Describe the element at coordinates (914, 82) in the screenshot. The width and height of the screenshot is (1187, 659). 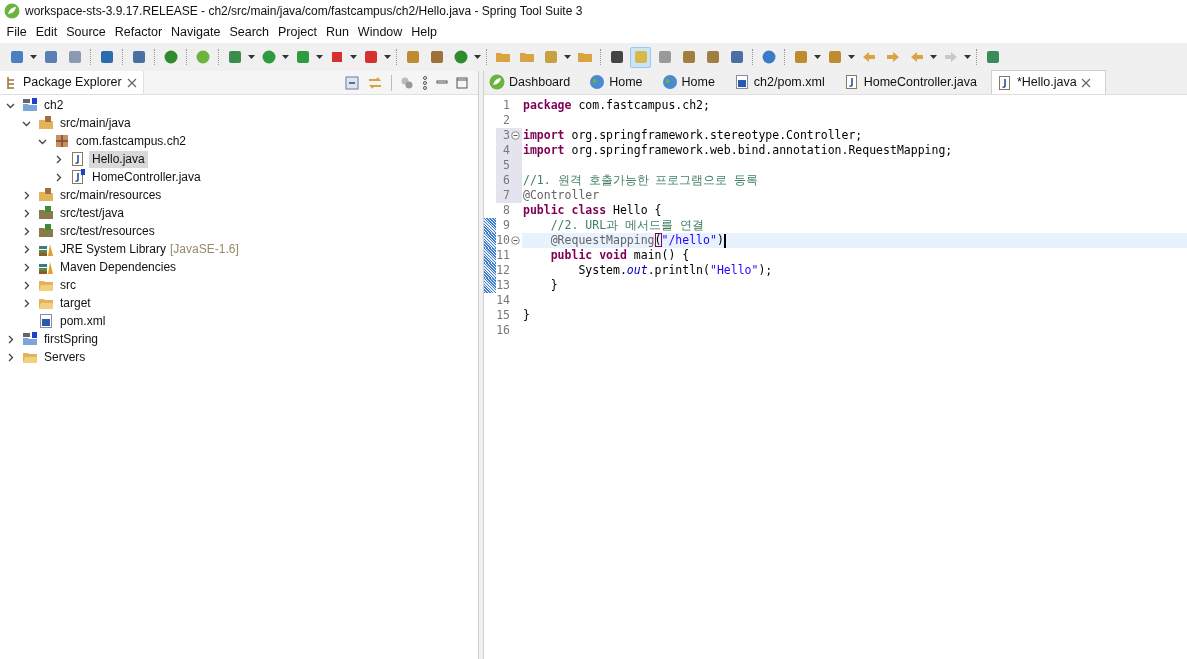
I see `editor-tab: HomeController.java` at that location.